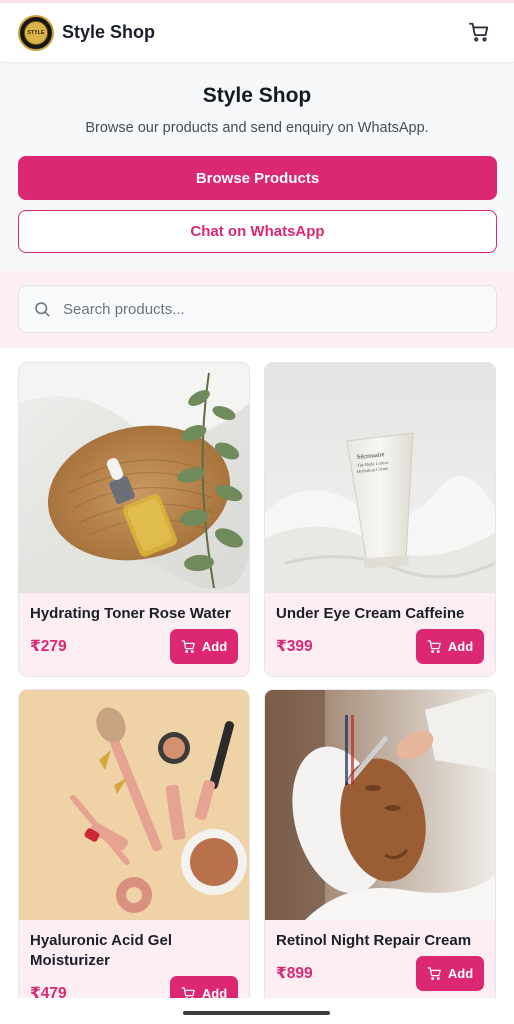  What do you see at coordinates (257, 231) in the screenshot?
I see `chat-whatsapp-button: Chat on WhatsApp` at bounding box center [257, 231].